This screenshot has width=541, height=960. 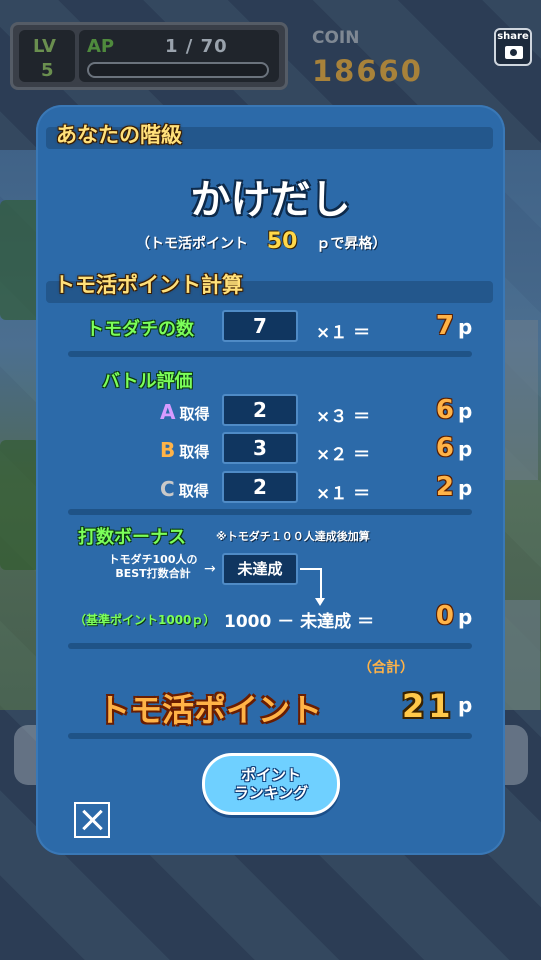 I want to click on close-button, so click(x=92, y=820).